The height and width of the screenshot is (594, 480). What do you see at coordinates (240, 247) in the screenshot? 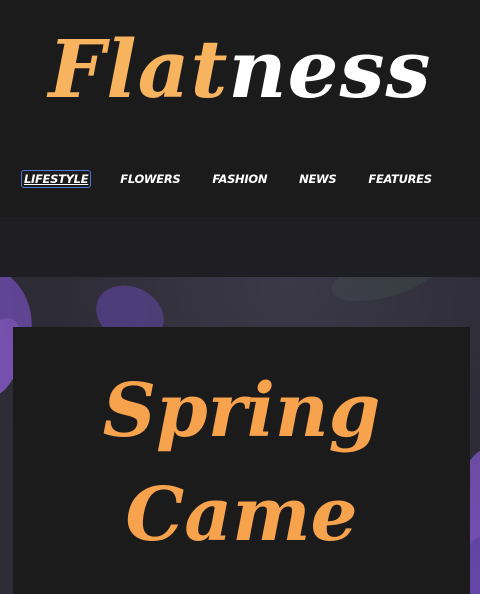
I see `header-spacer` at bounding box center [240, 247].